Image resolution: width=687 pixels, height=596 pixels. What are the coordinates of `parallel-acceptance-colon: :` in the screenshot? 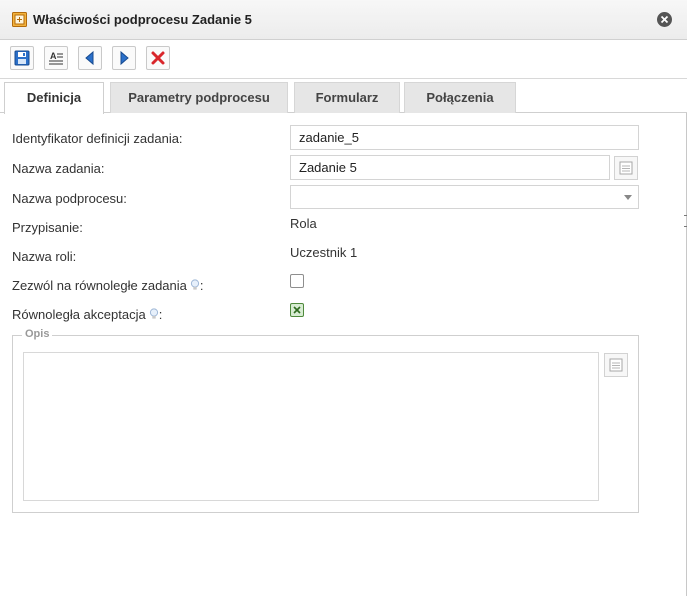 It's located at (160, 314).